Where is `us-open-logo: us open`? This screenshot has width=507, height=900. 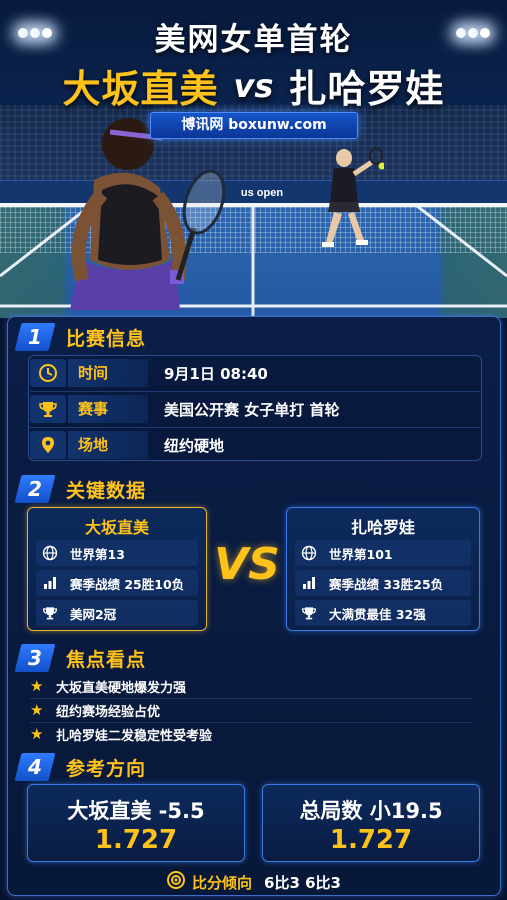
us-open-logo: us open is located at coordinates (262, 193).